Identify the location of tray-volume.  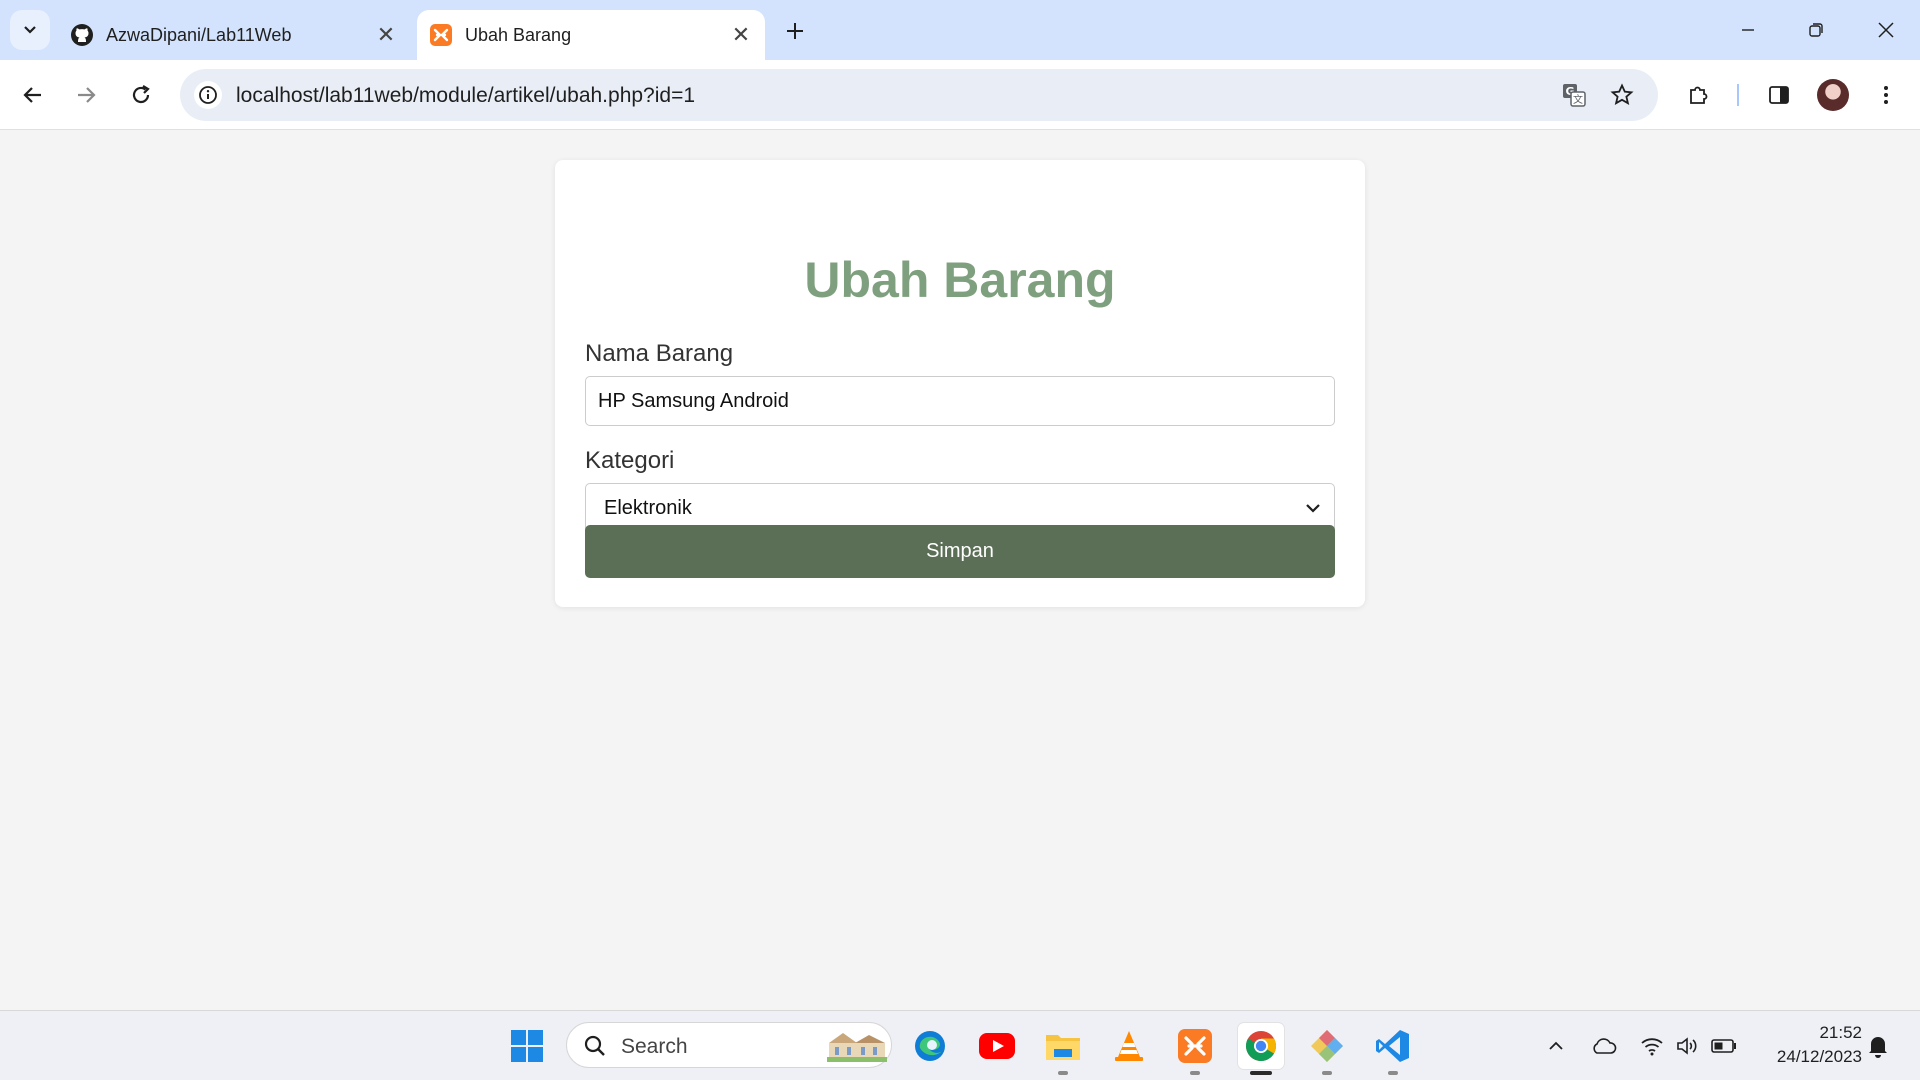
(1688, 1046).